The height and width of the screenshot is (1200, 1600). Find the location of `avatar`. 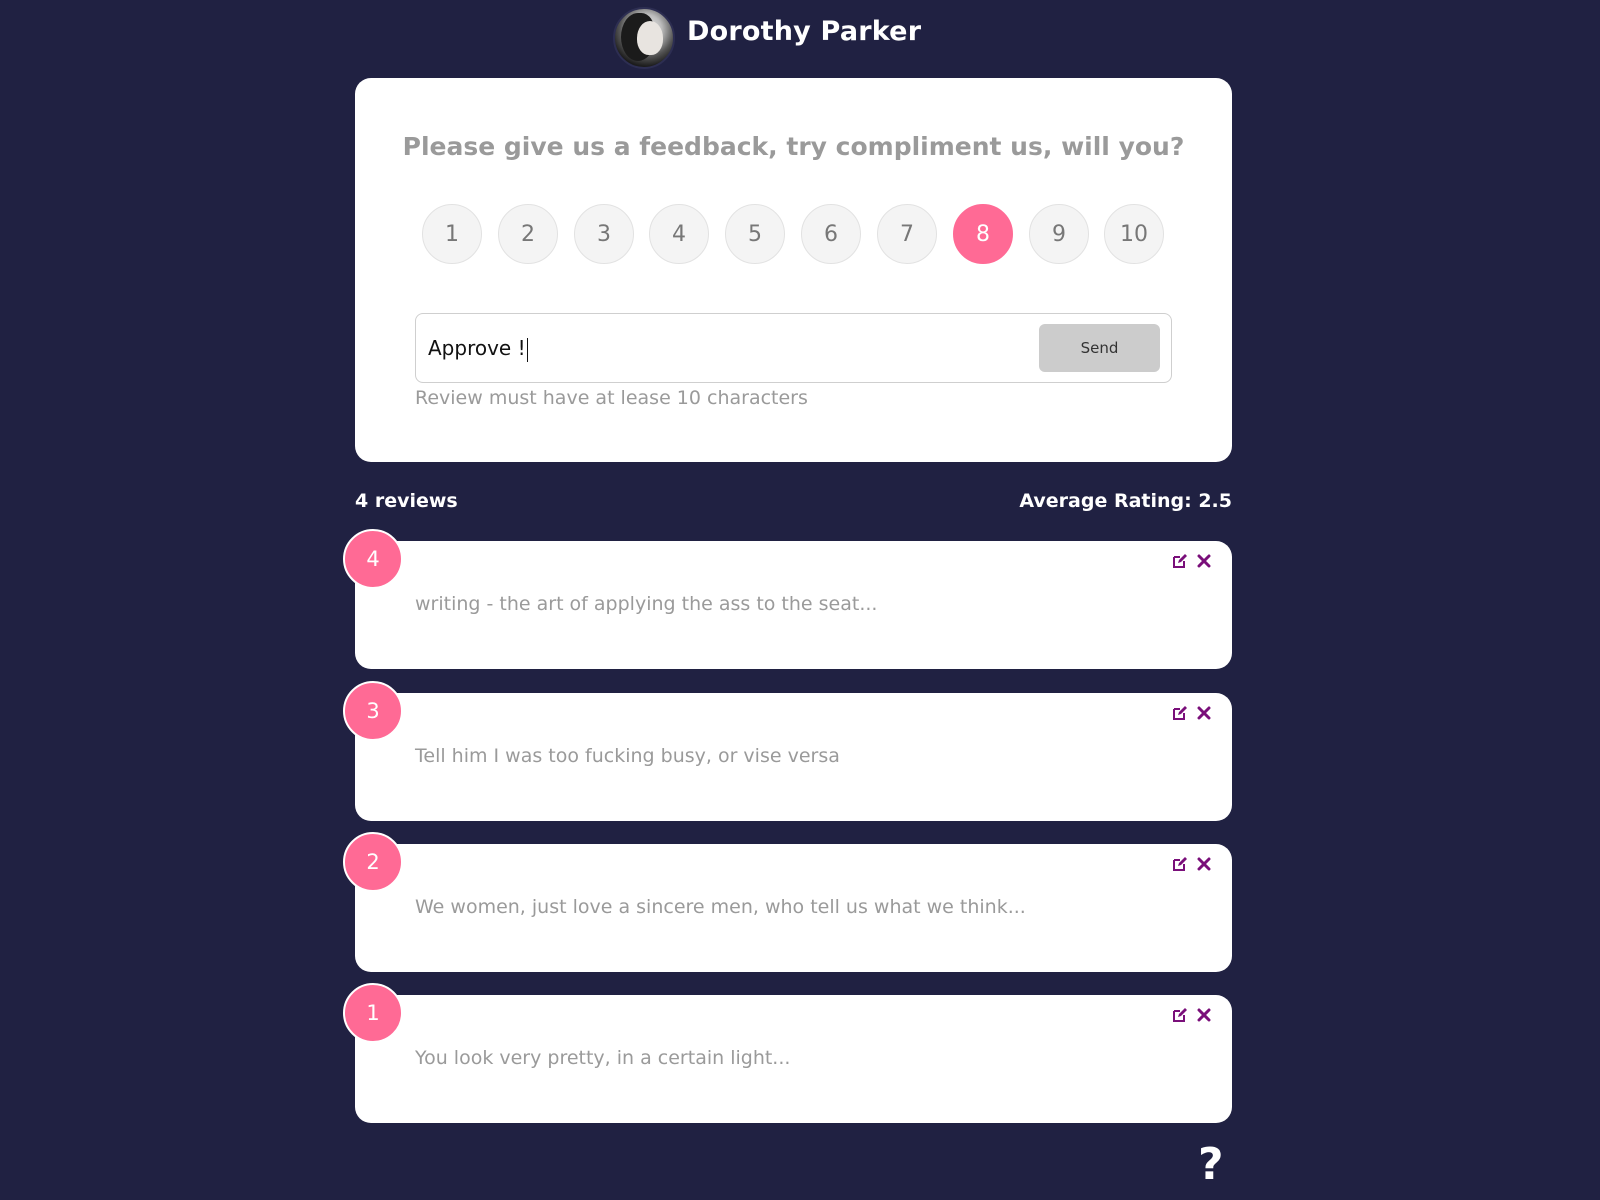

avatar is located at coordinates (644, 38).